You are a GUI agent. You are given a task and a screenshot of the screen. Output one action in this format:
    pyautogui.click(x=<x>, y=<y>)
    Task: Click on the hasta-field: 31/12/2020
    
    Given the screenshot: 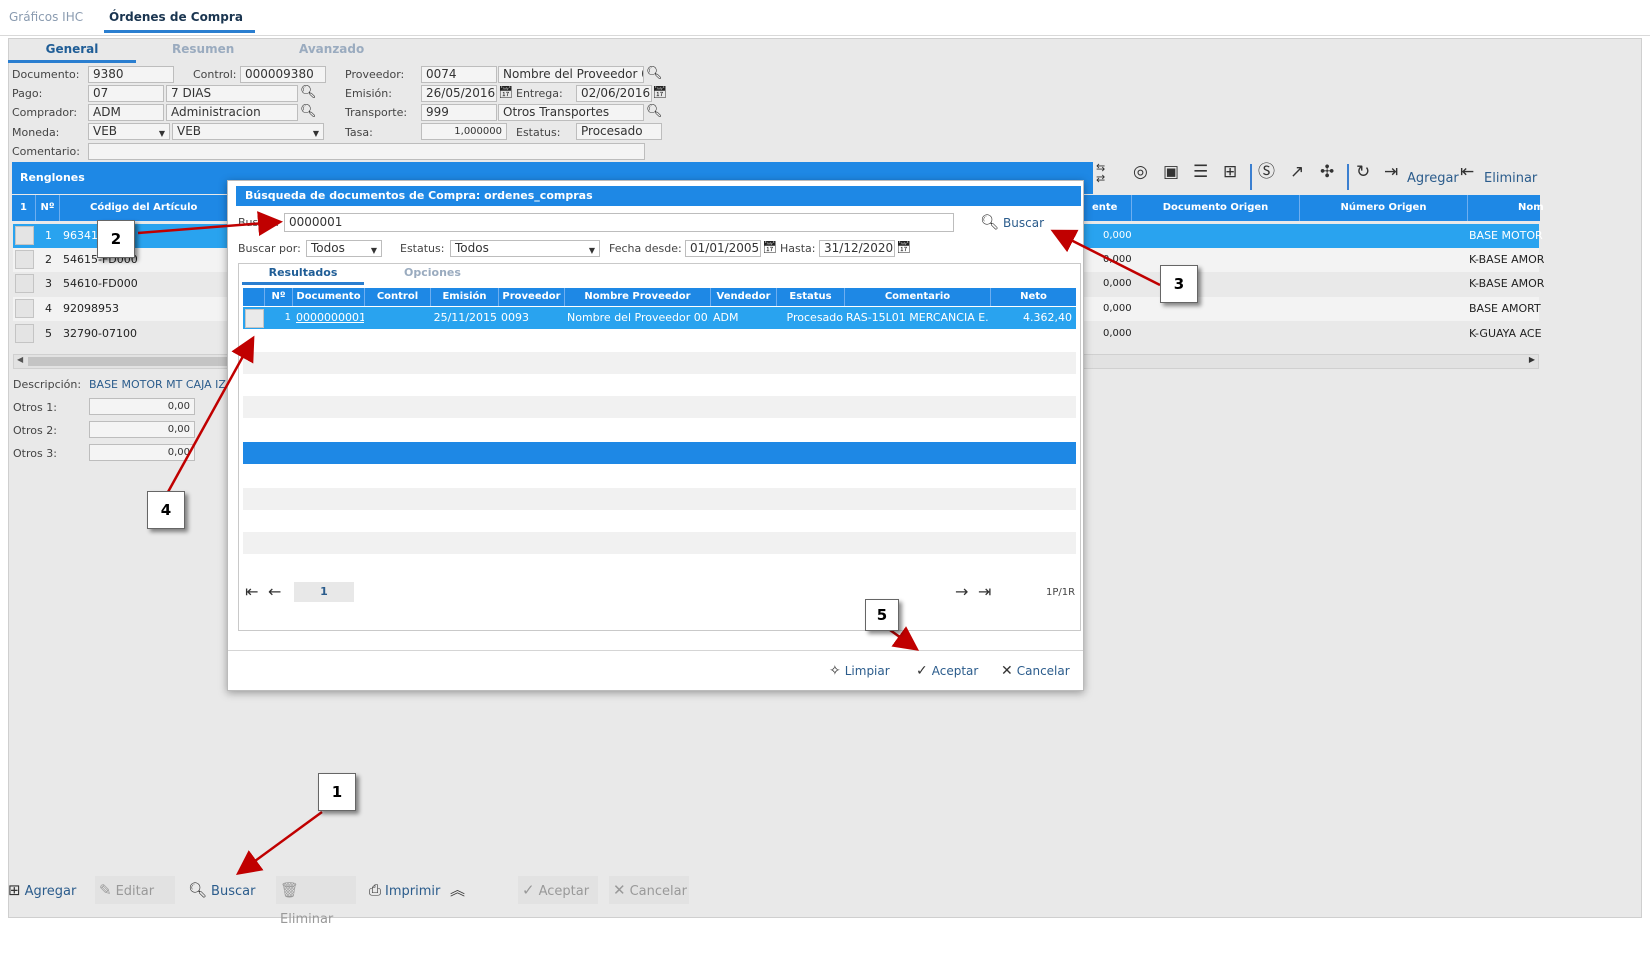 What is the action you would take?
    pyautogui.click(x=857, y=248)
    